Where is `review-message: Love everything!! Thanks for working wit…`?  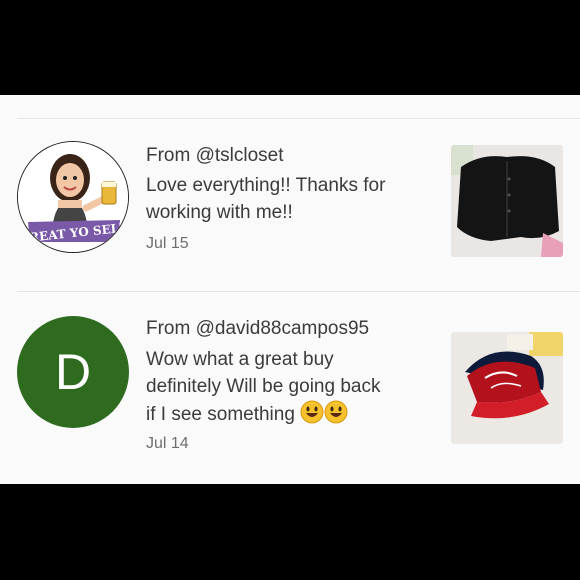
review-message: Love everything!! Thanks for working wit… is located at coordinates (266, 199).